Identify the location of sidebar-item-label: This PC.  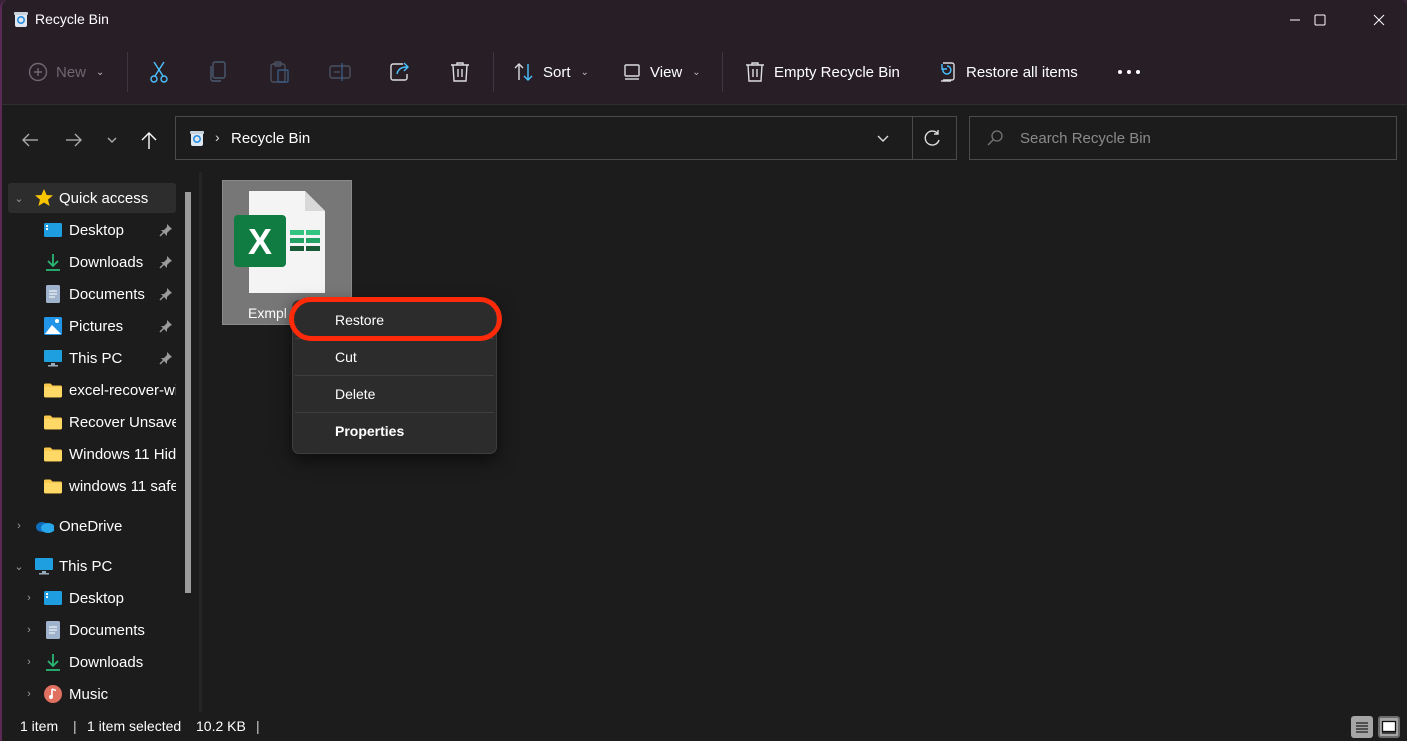
(96, 358).